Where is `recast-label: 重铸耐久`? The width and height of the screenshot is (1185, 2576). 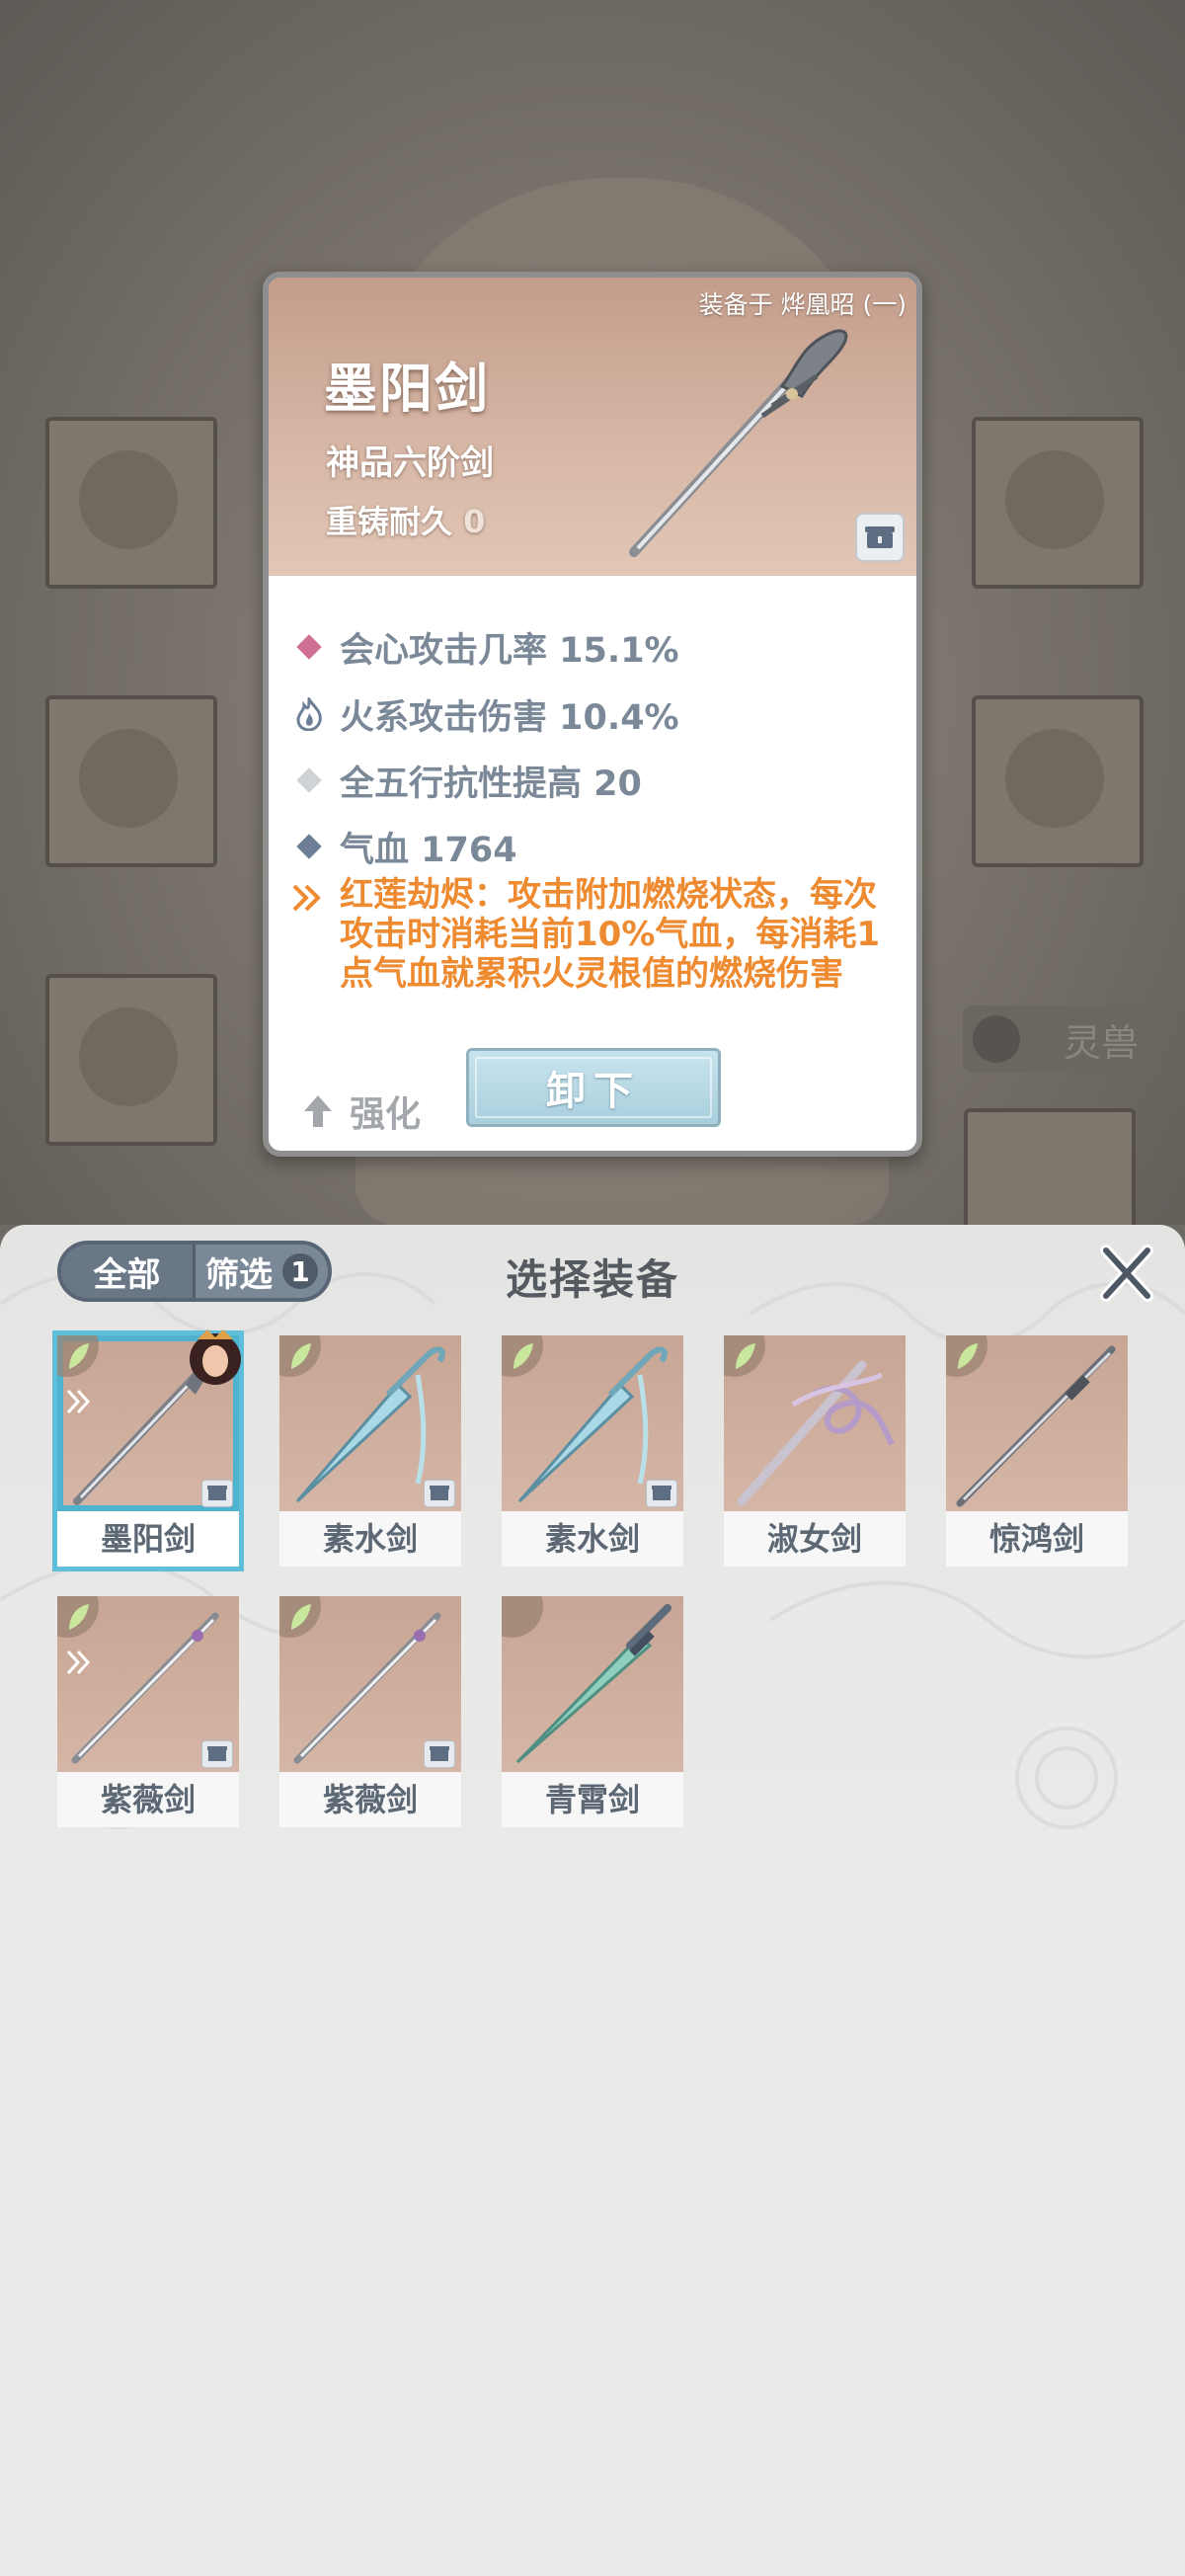 recast-label: 重铸耐久 is located at coordinates (390, 521).